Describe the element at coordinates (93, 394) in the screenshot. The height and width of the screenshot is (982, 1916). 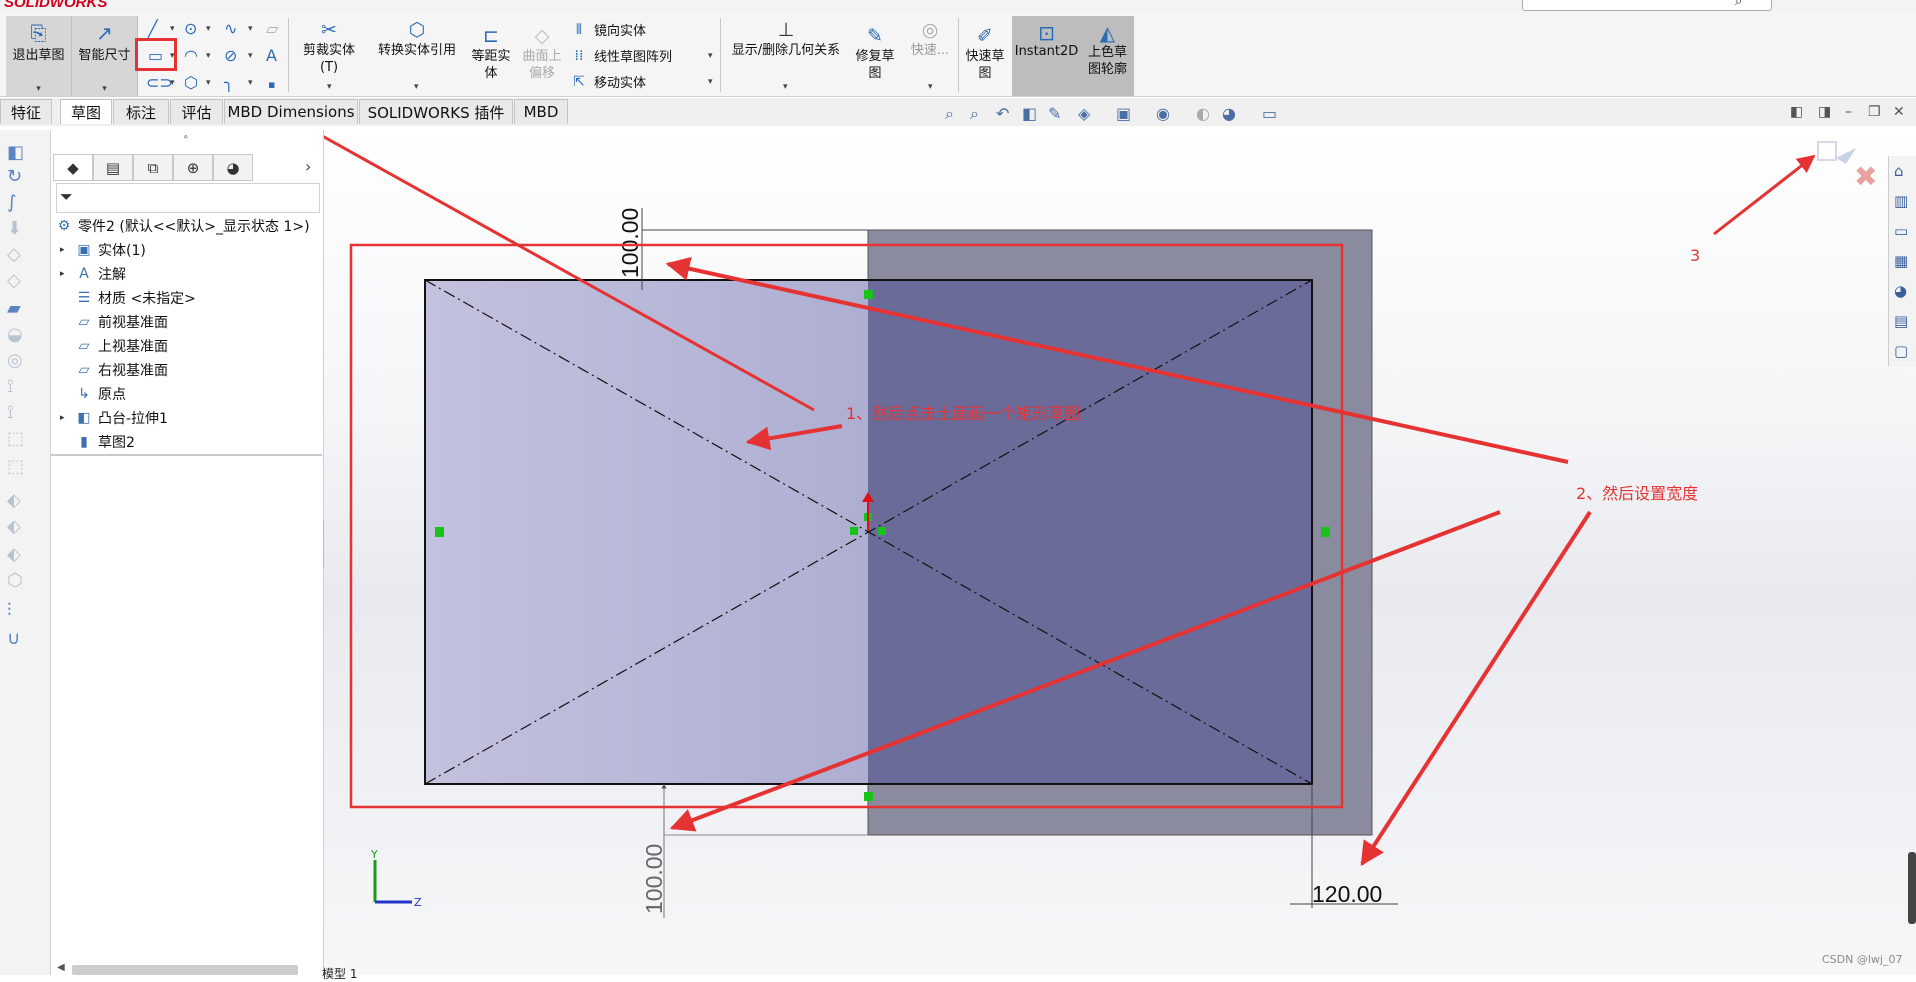
I see `tree-item: ↳ 原点` at that location.